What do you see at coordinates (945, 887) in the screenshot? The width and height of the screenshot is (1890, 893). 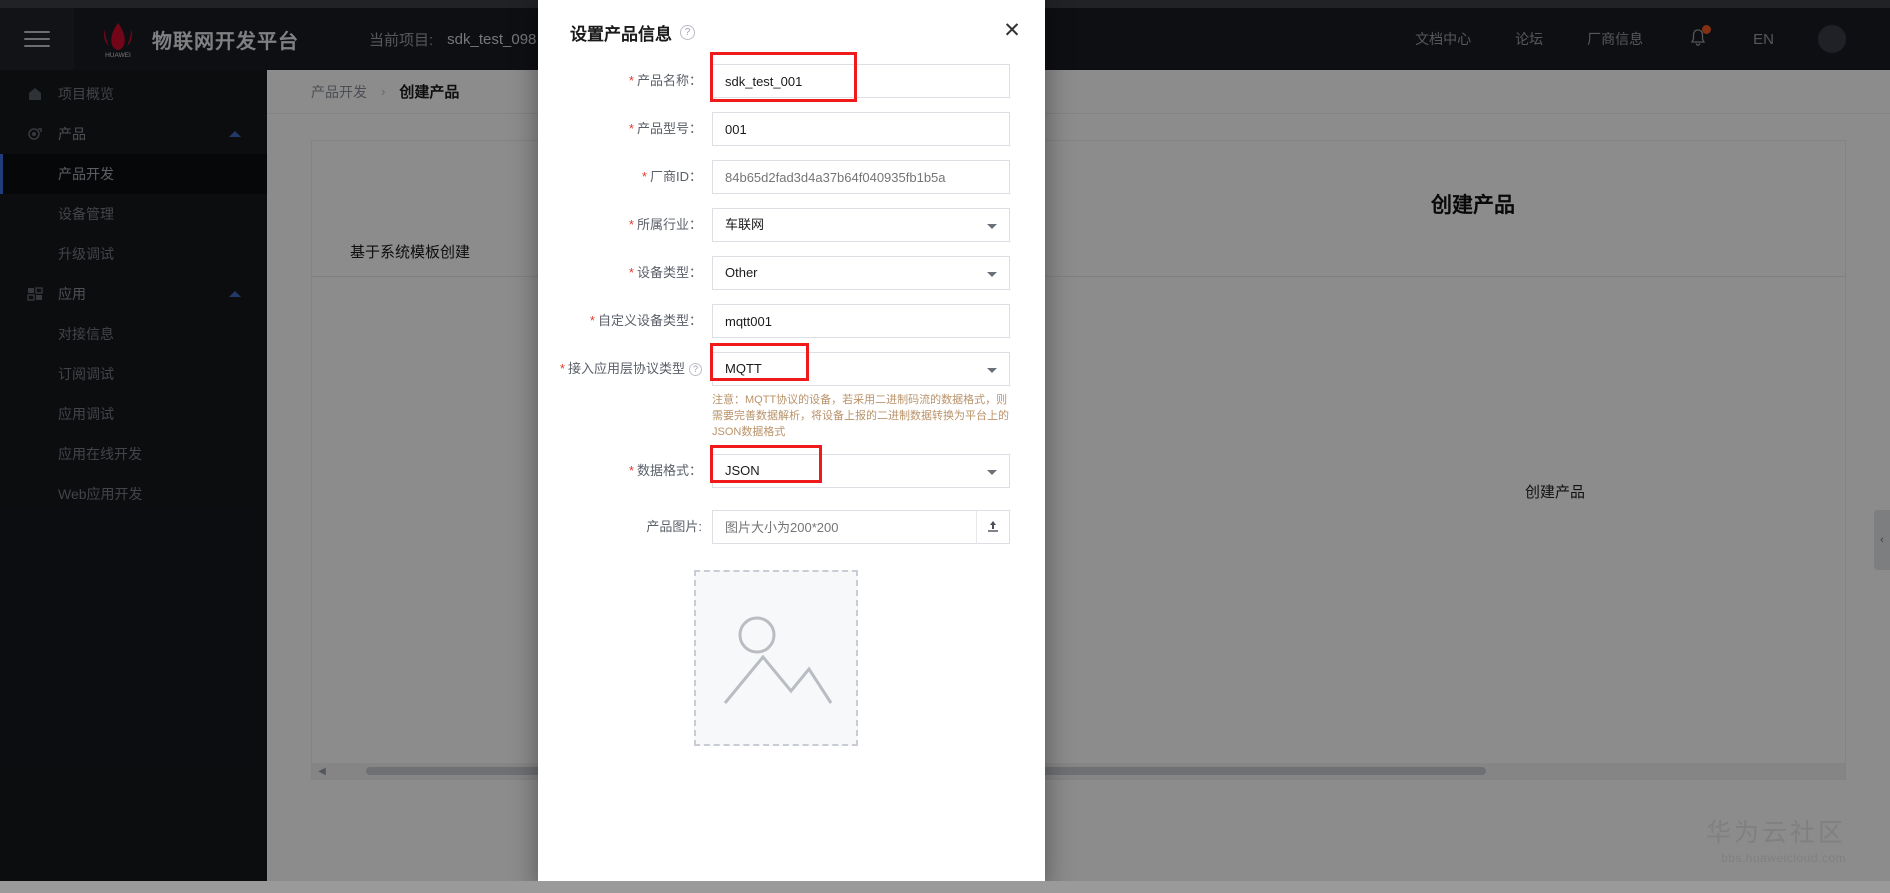 I see `window-bottom-bar` at bounding box center [945, 887].